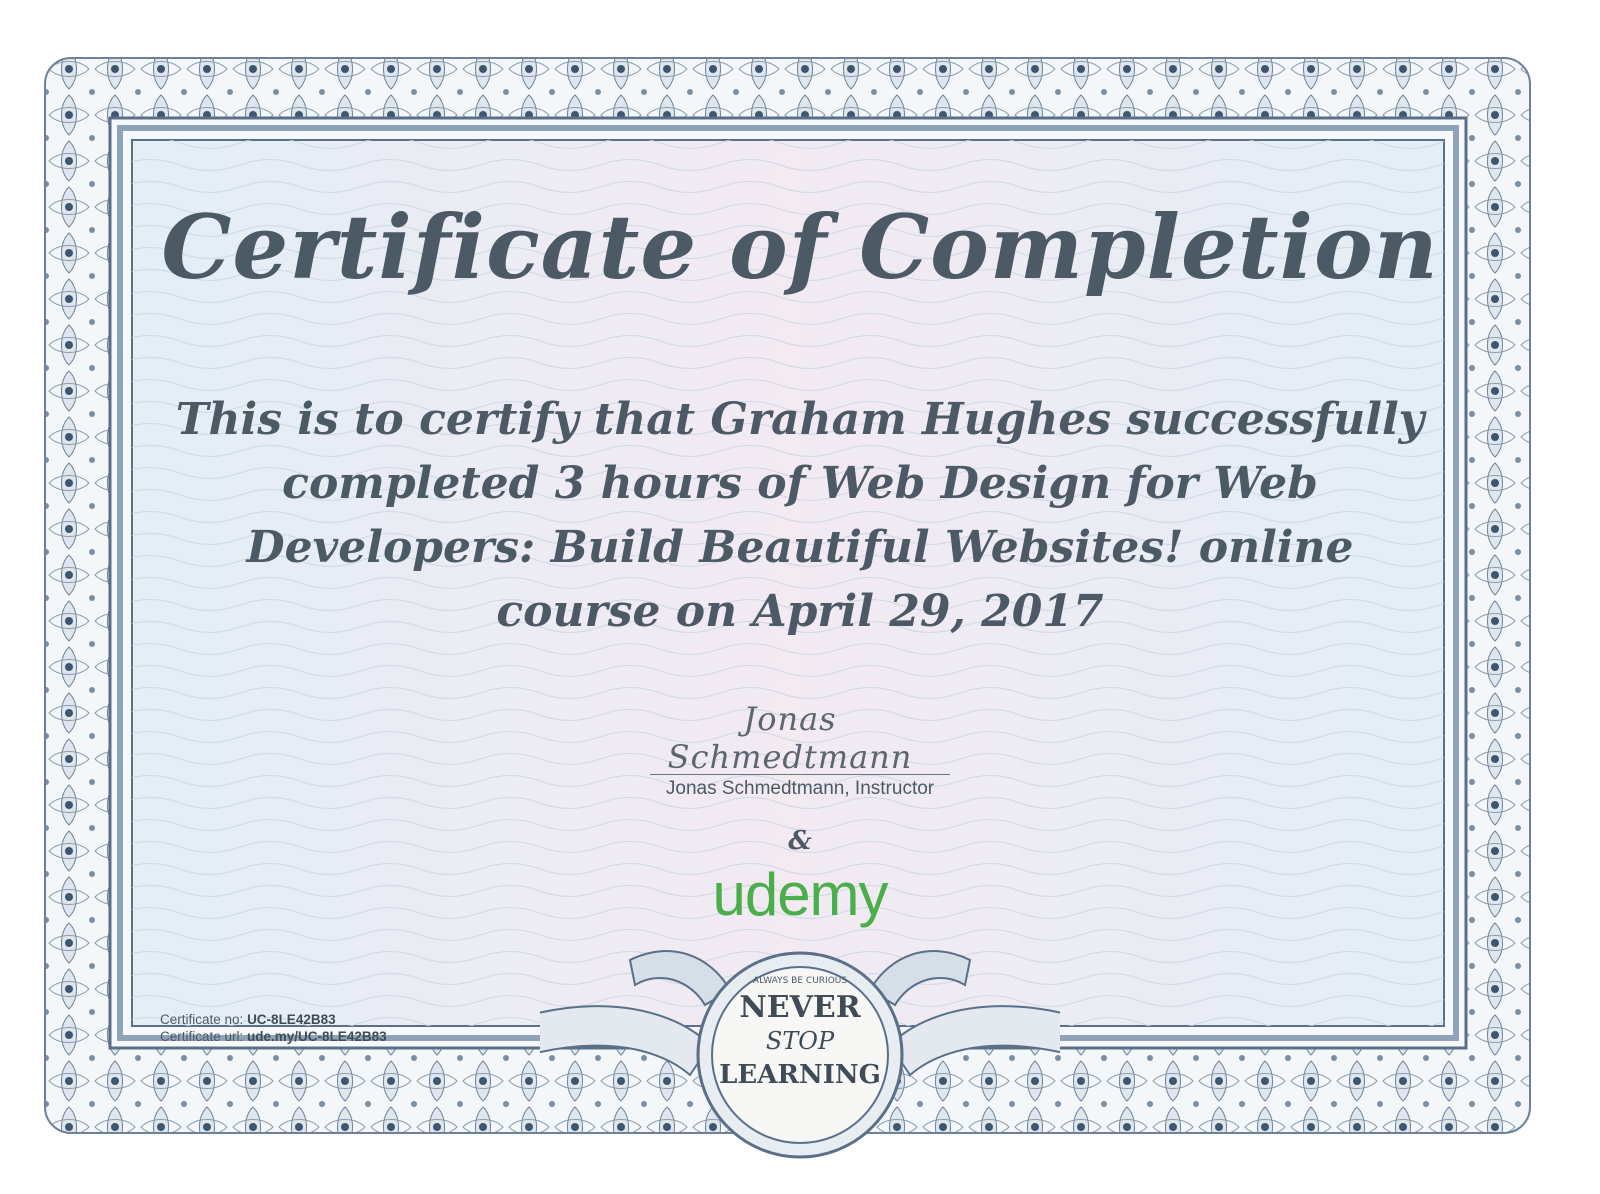 This screenshot has width=1600, height=1194. What do you see at coordinates (800, 1041) in the screenshot?
I see `seal-line-2: STOP` at bounding box center [800, 1041].